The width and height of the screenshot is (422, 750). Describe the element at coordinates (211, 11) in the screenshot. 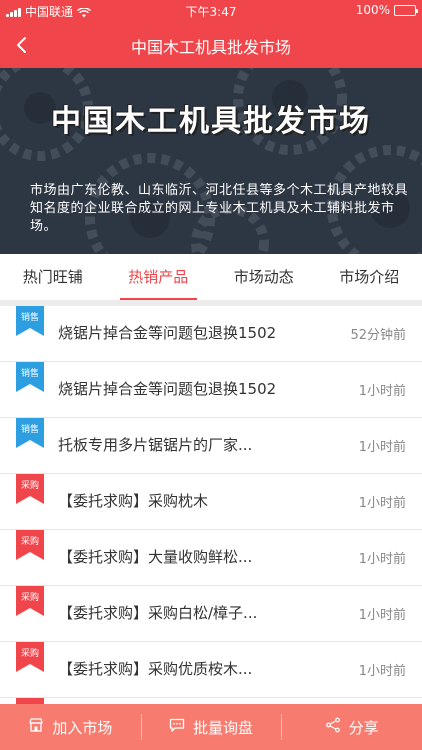

I see `status-bar: 中国联通 下午3:47 100%` at that location.